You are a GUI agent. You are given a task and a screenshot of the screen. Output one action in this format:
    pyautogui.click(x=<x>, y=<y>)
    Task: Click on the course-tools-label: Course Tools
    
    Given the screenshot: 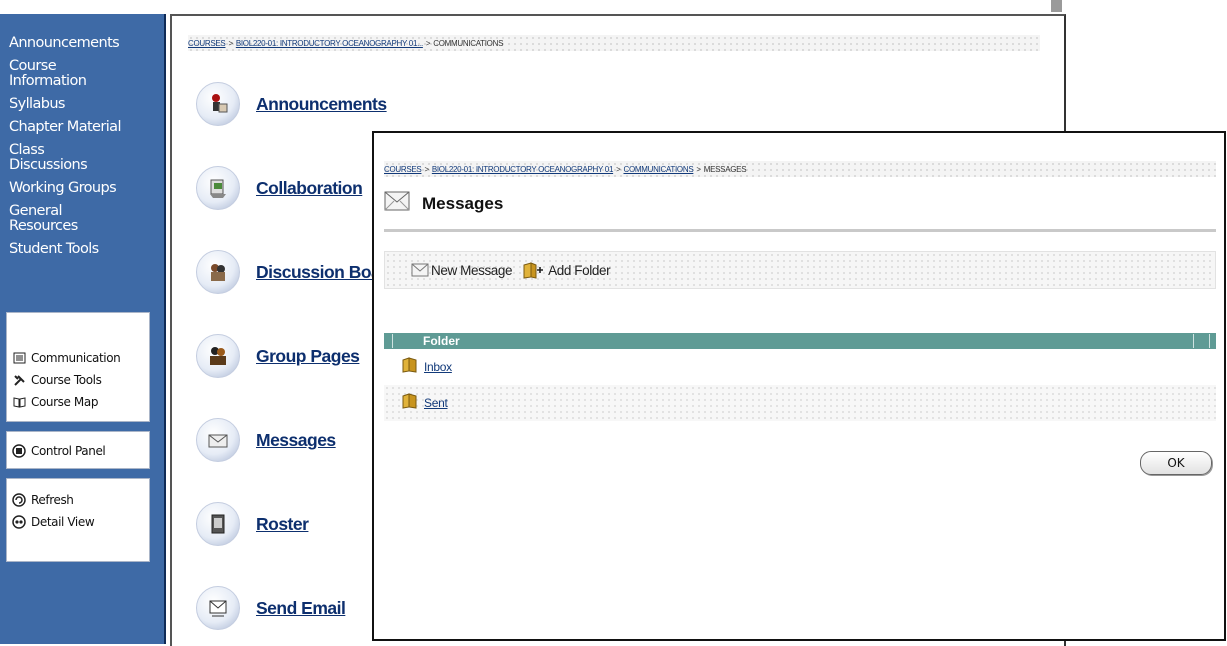 What is the action you would take?
    pyautogui.click(x=66, y=380)
    